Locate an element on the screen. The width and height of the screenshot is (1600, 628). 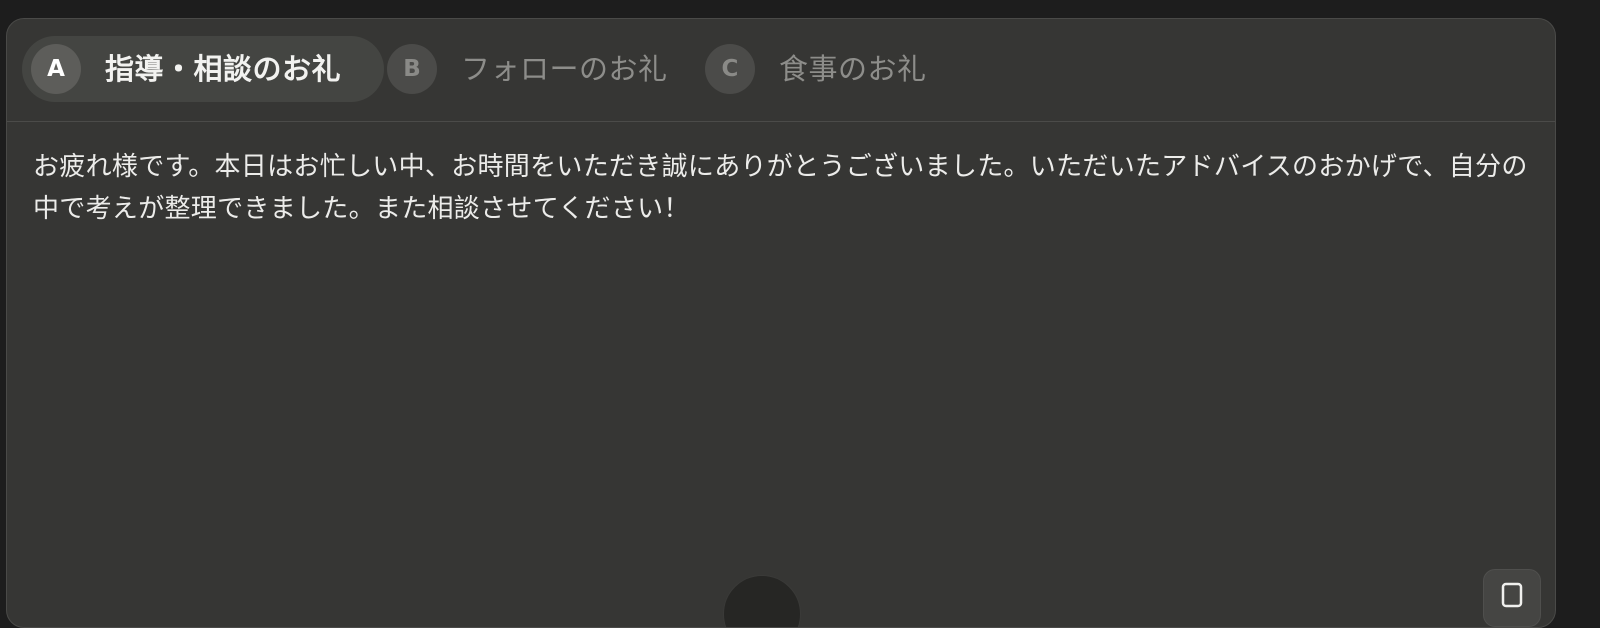
copy-button is located at coordinates (1512, 598).